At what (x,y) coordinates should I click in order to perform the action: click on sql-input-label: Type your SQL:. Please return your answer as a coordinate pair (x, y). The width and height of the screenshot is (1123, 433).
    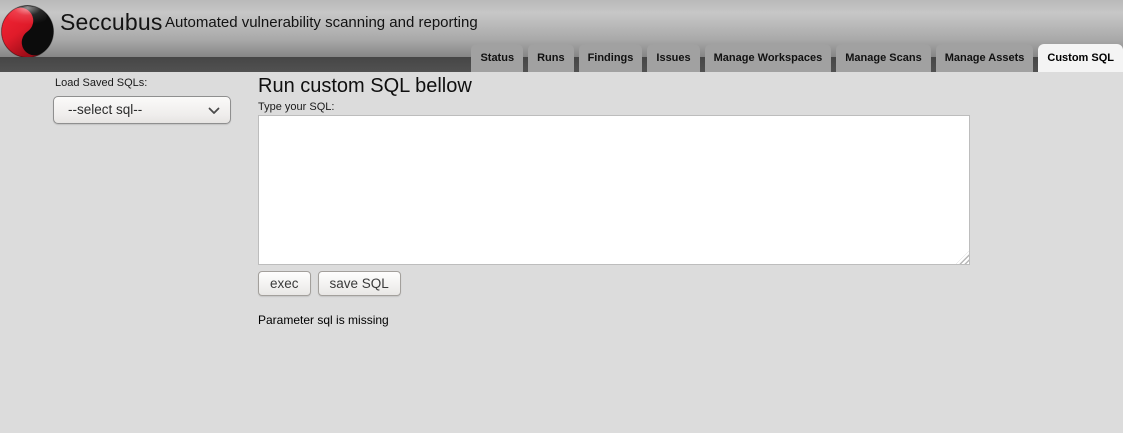
    Looking at the image, I should click on (296, 107).